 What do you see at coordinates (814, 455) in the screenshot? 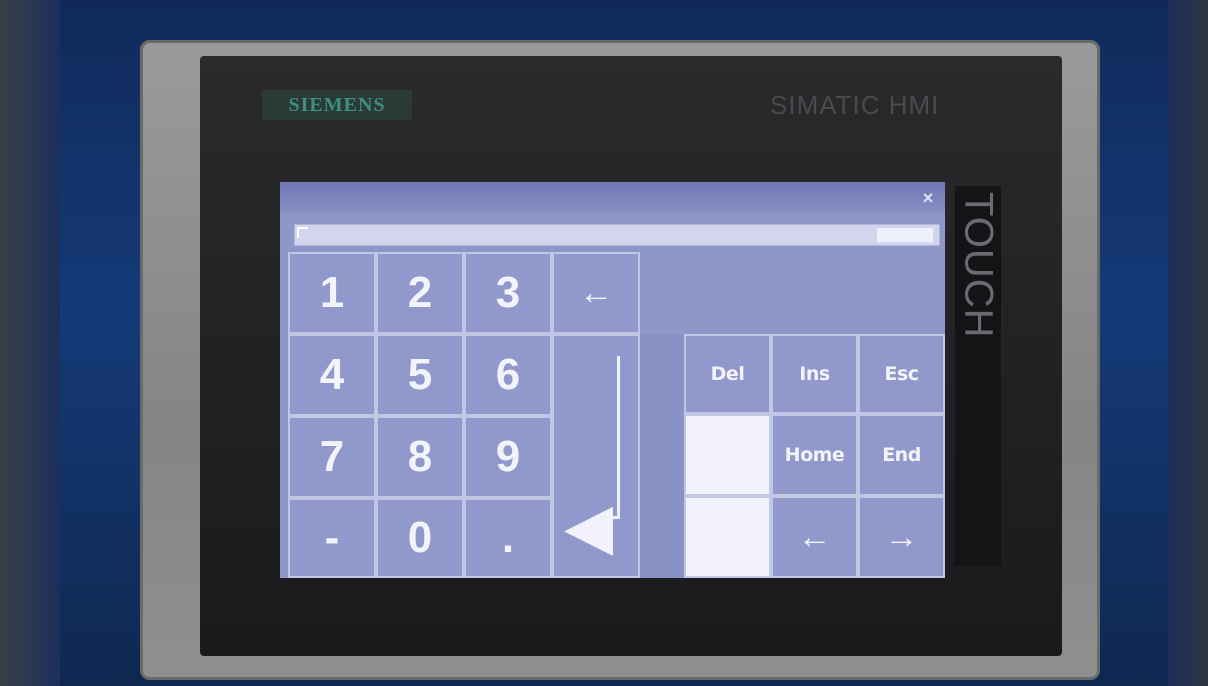
I see `home-key: Home` at bounding box center [814, 455].